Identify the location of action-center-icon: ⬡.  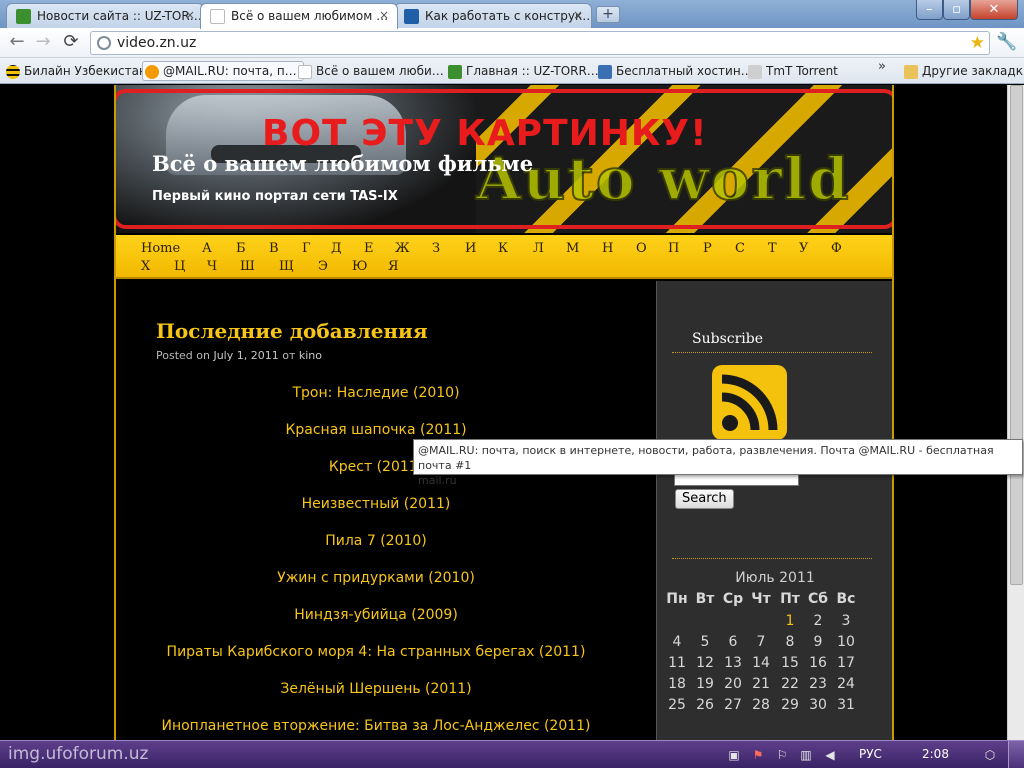
(990, 755).